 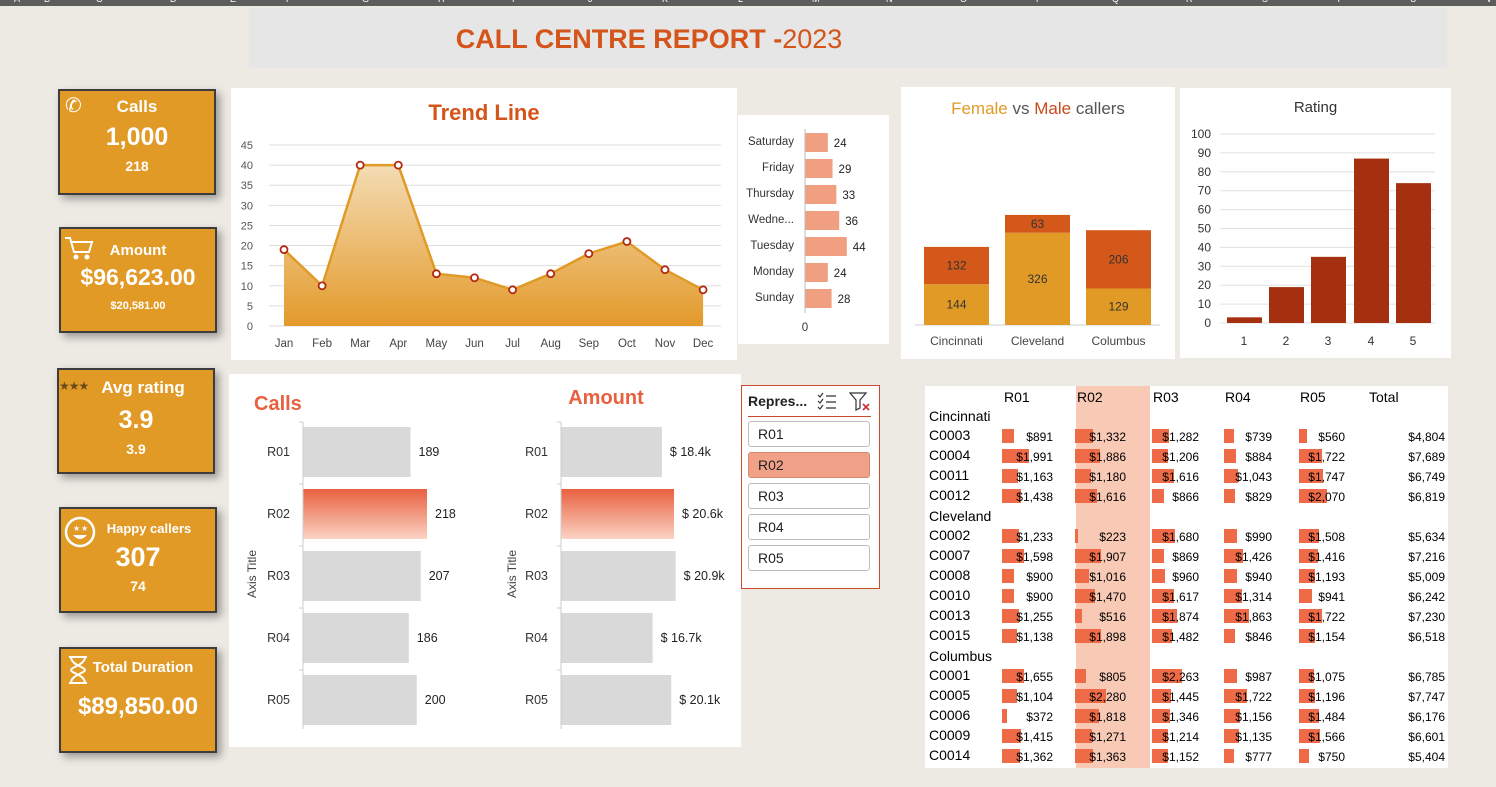 I want to click on trend-point-aug, so click(x=551, y=274).